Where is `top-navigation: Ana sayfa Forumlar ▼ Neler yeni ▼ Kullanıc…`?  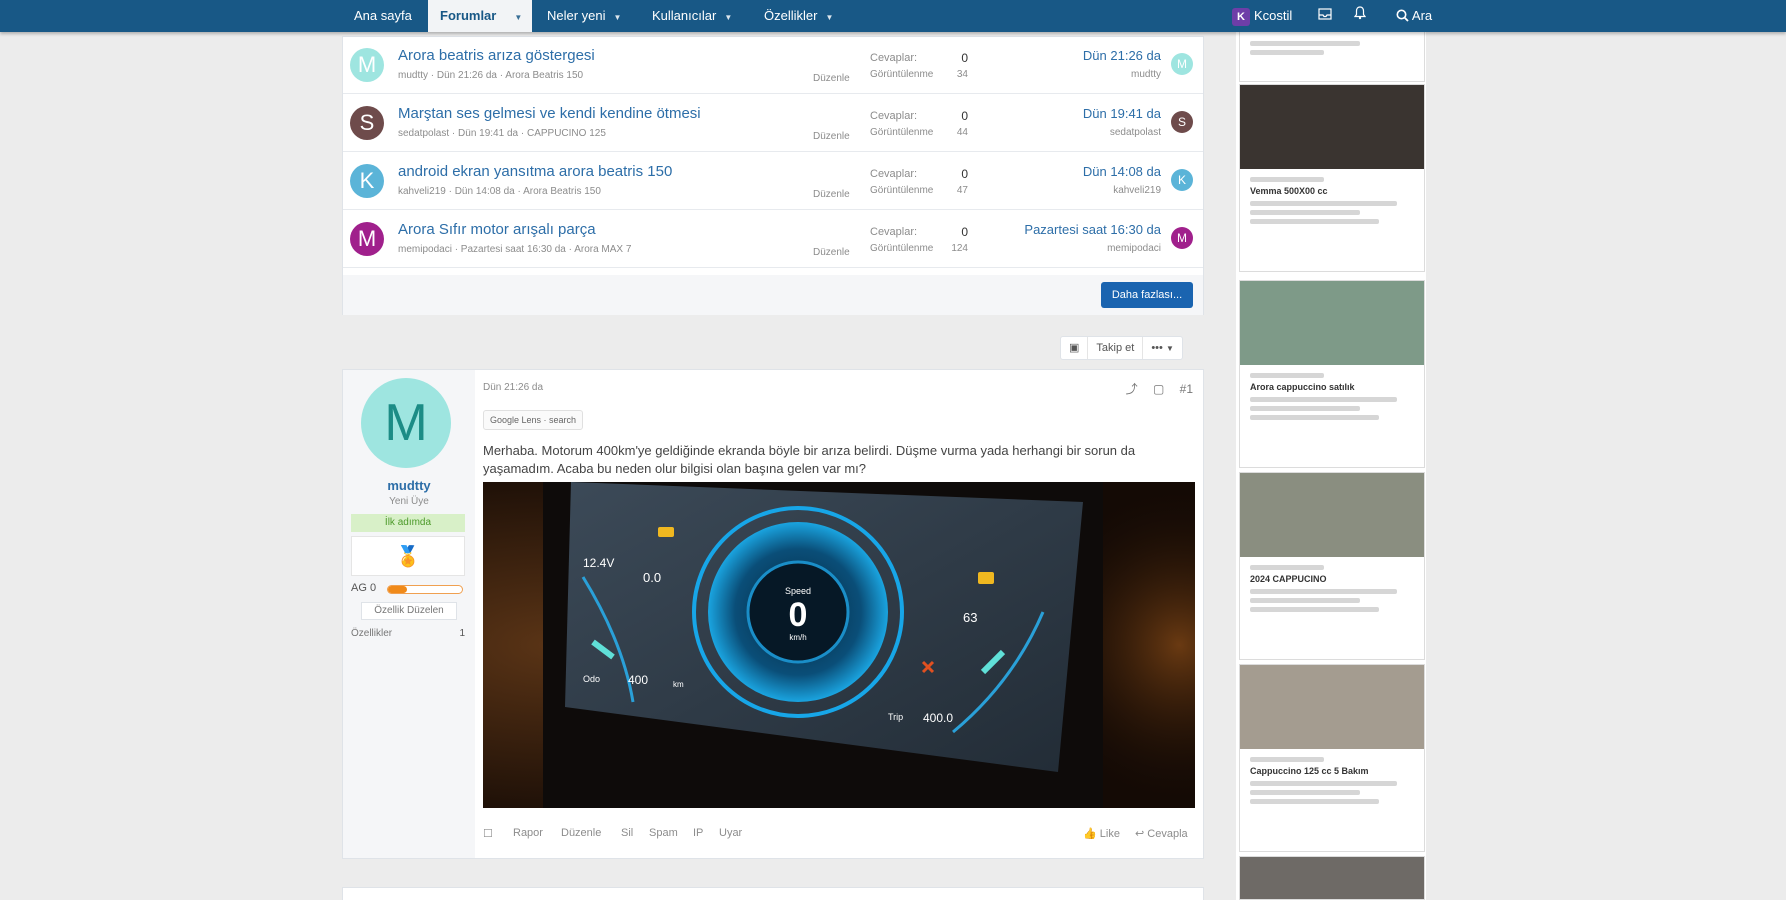 top-navigation: Ana sayfa Forumlar ▼ Neler yeni ▼ Kullanıc… is located at coordinates (893, 16).